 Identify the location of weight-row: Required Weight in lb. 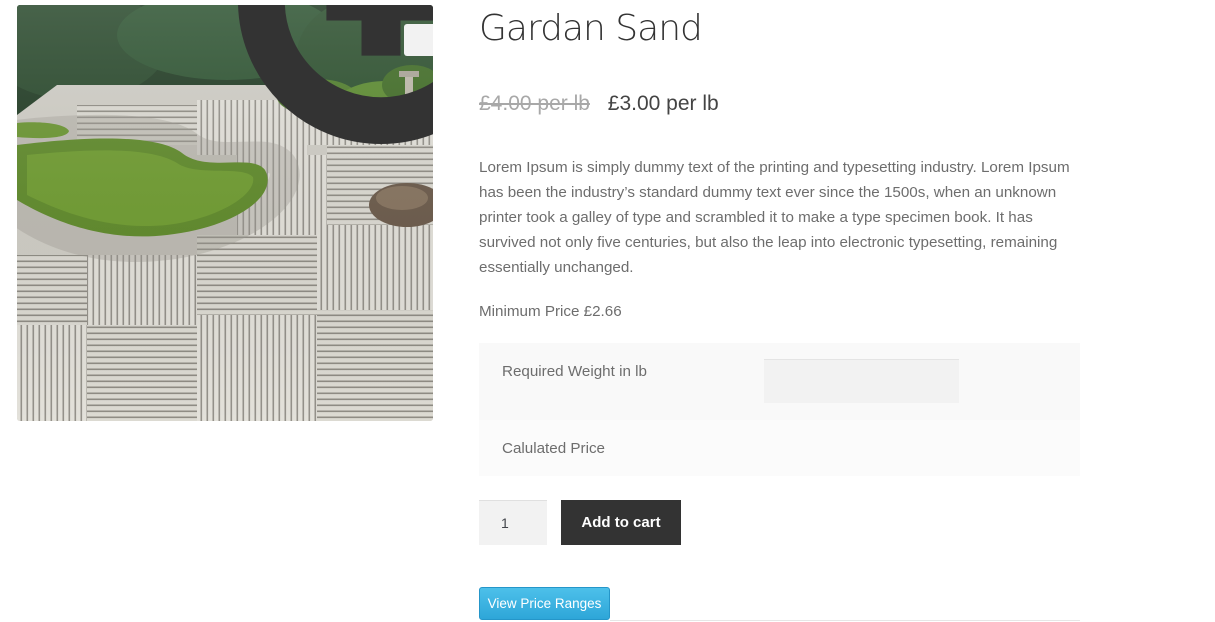
(779, 381).